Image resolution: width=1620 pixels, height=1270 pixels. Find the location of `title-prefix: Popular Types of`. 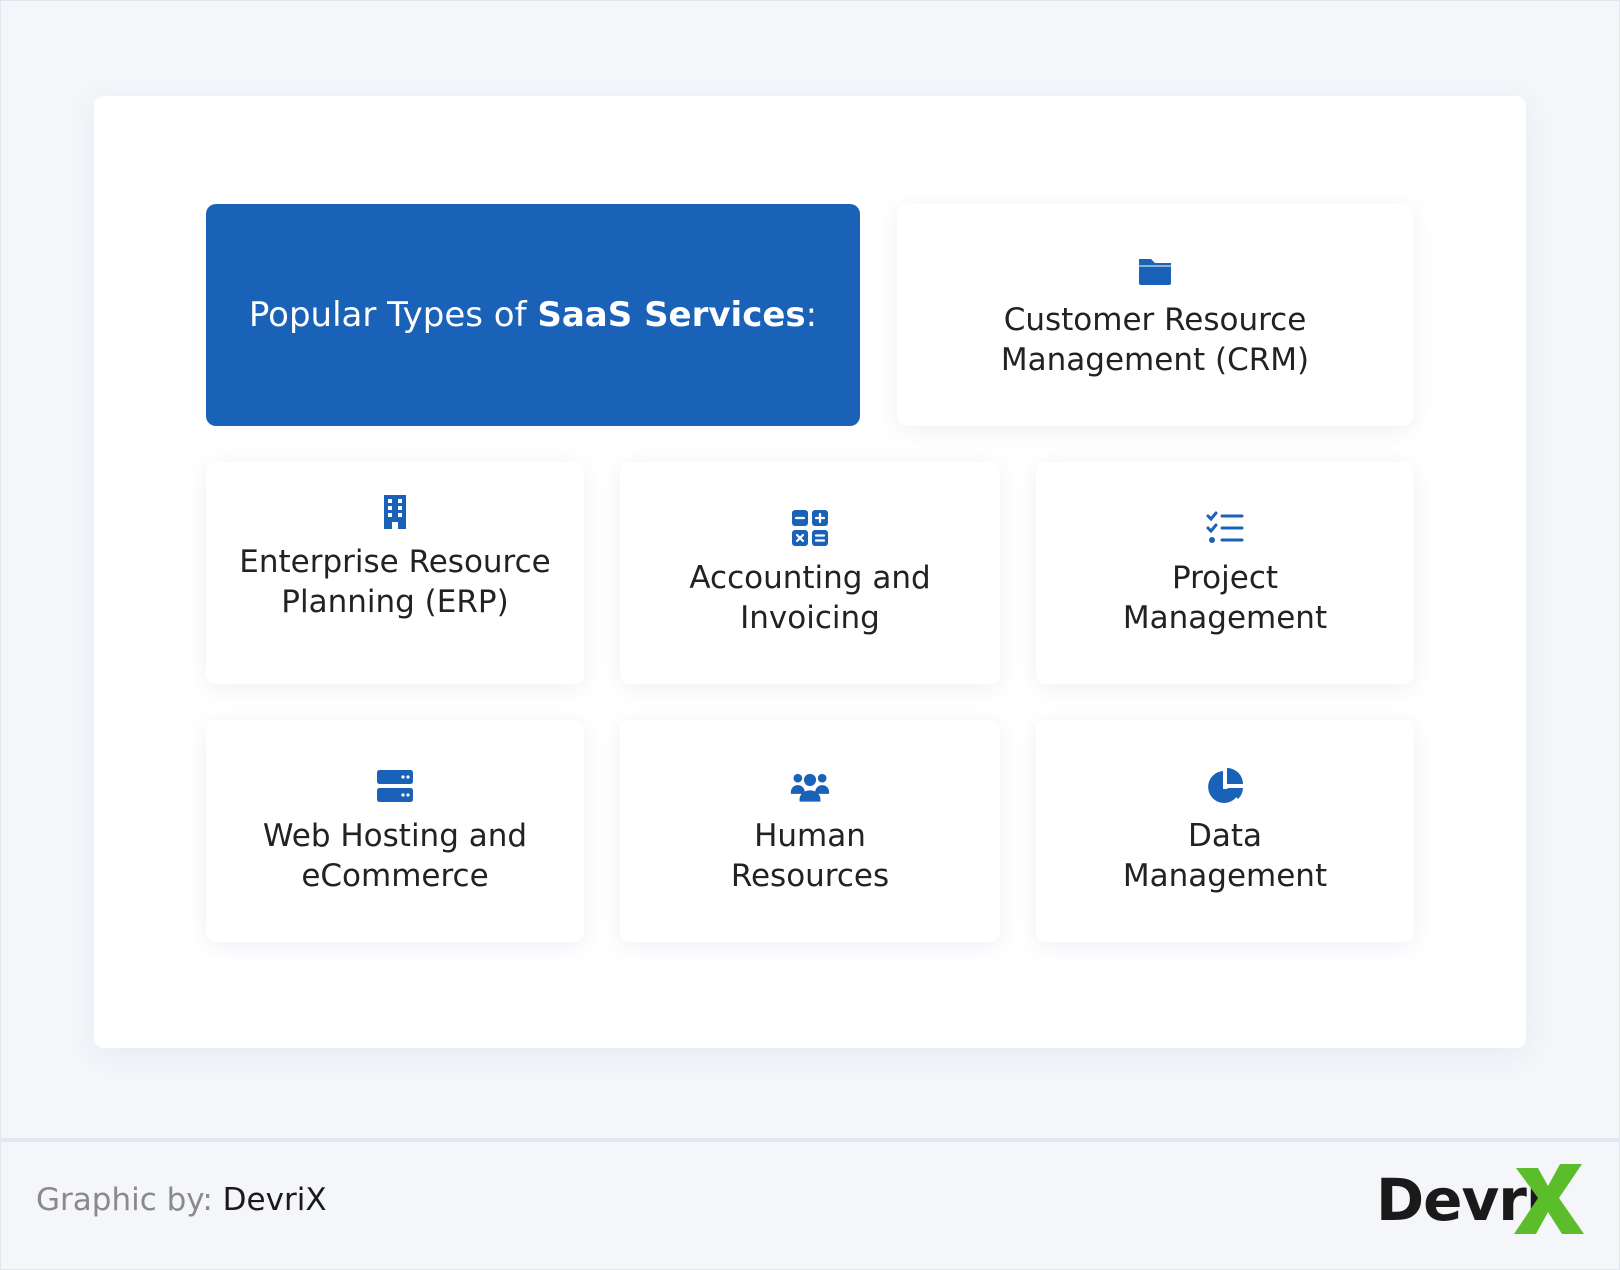

title-prefix: Popular Types of is located at coordinates (393, 315).